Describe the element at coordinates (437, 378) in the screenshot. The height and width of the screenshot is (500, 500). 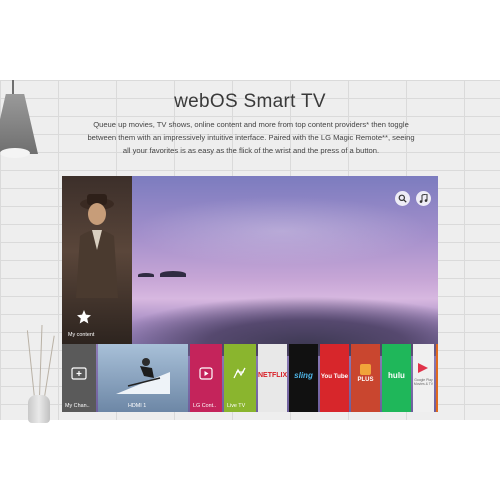
I see `launcher-card-partial` at that location.